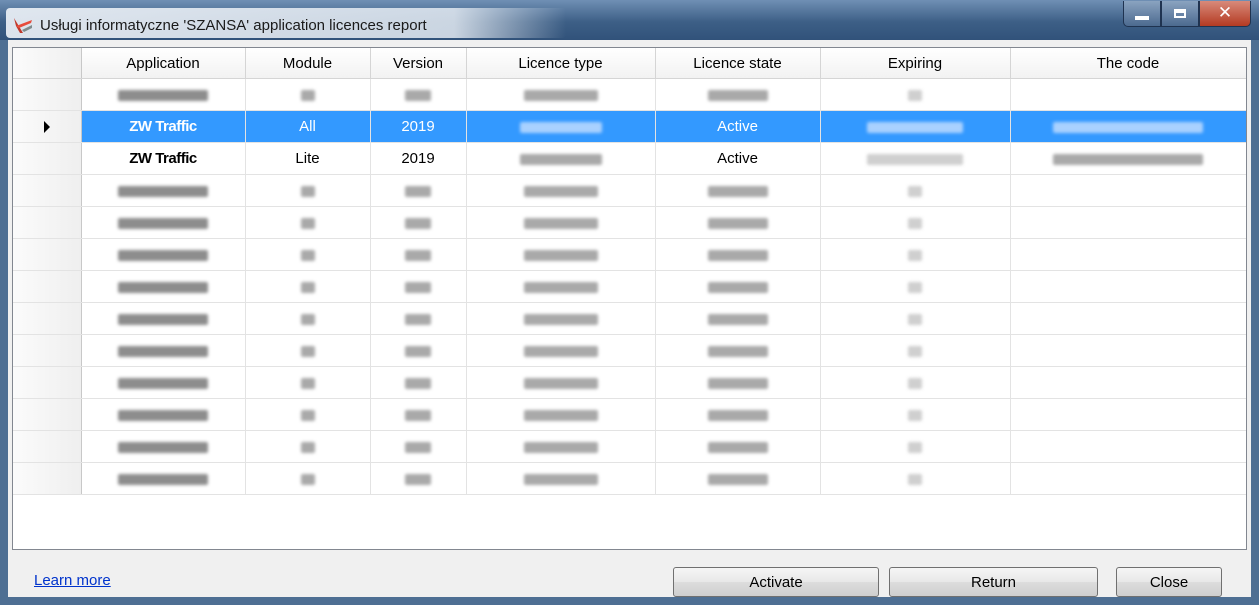 This screenshot has width=1259, height=605. I want to click on maximize-button, so click(1180, 14).